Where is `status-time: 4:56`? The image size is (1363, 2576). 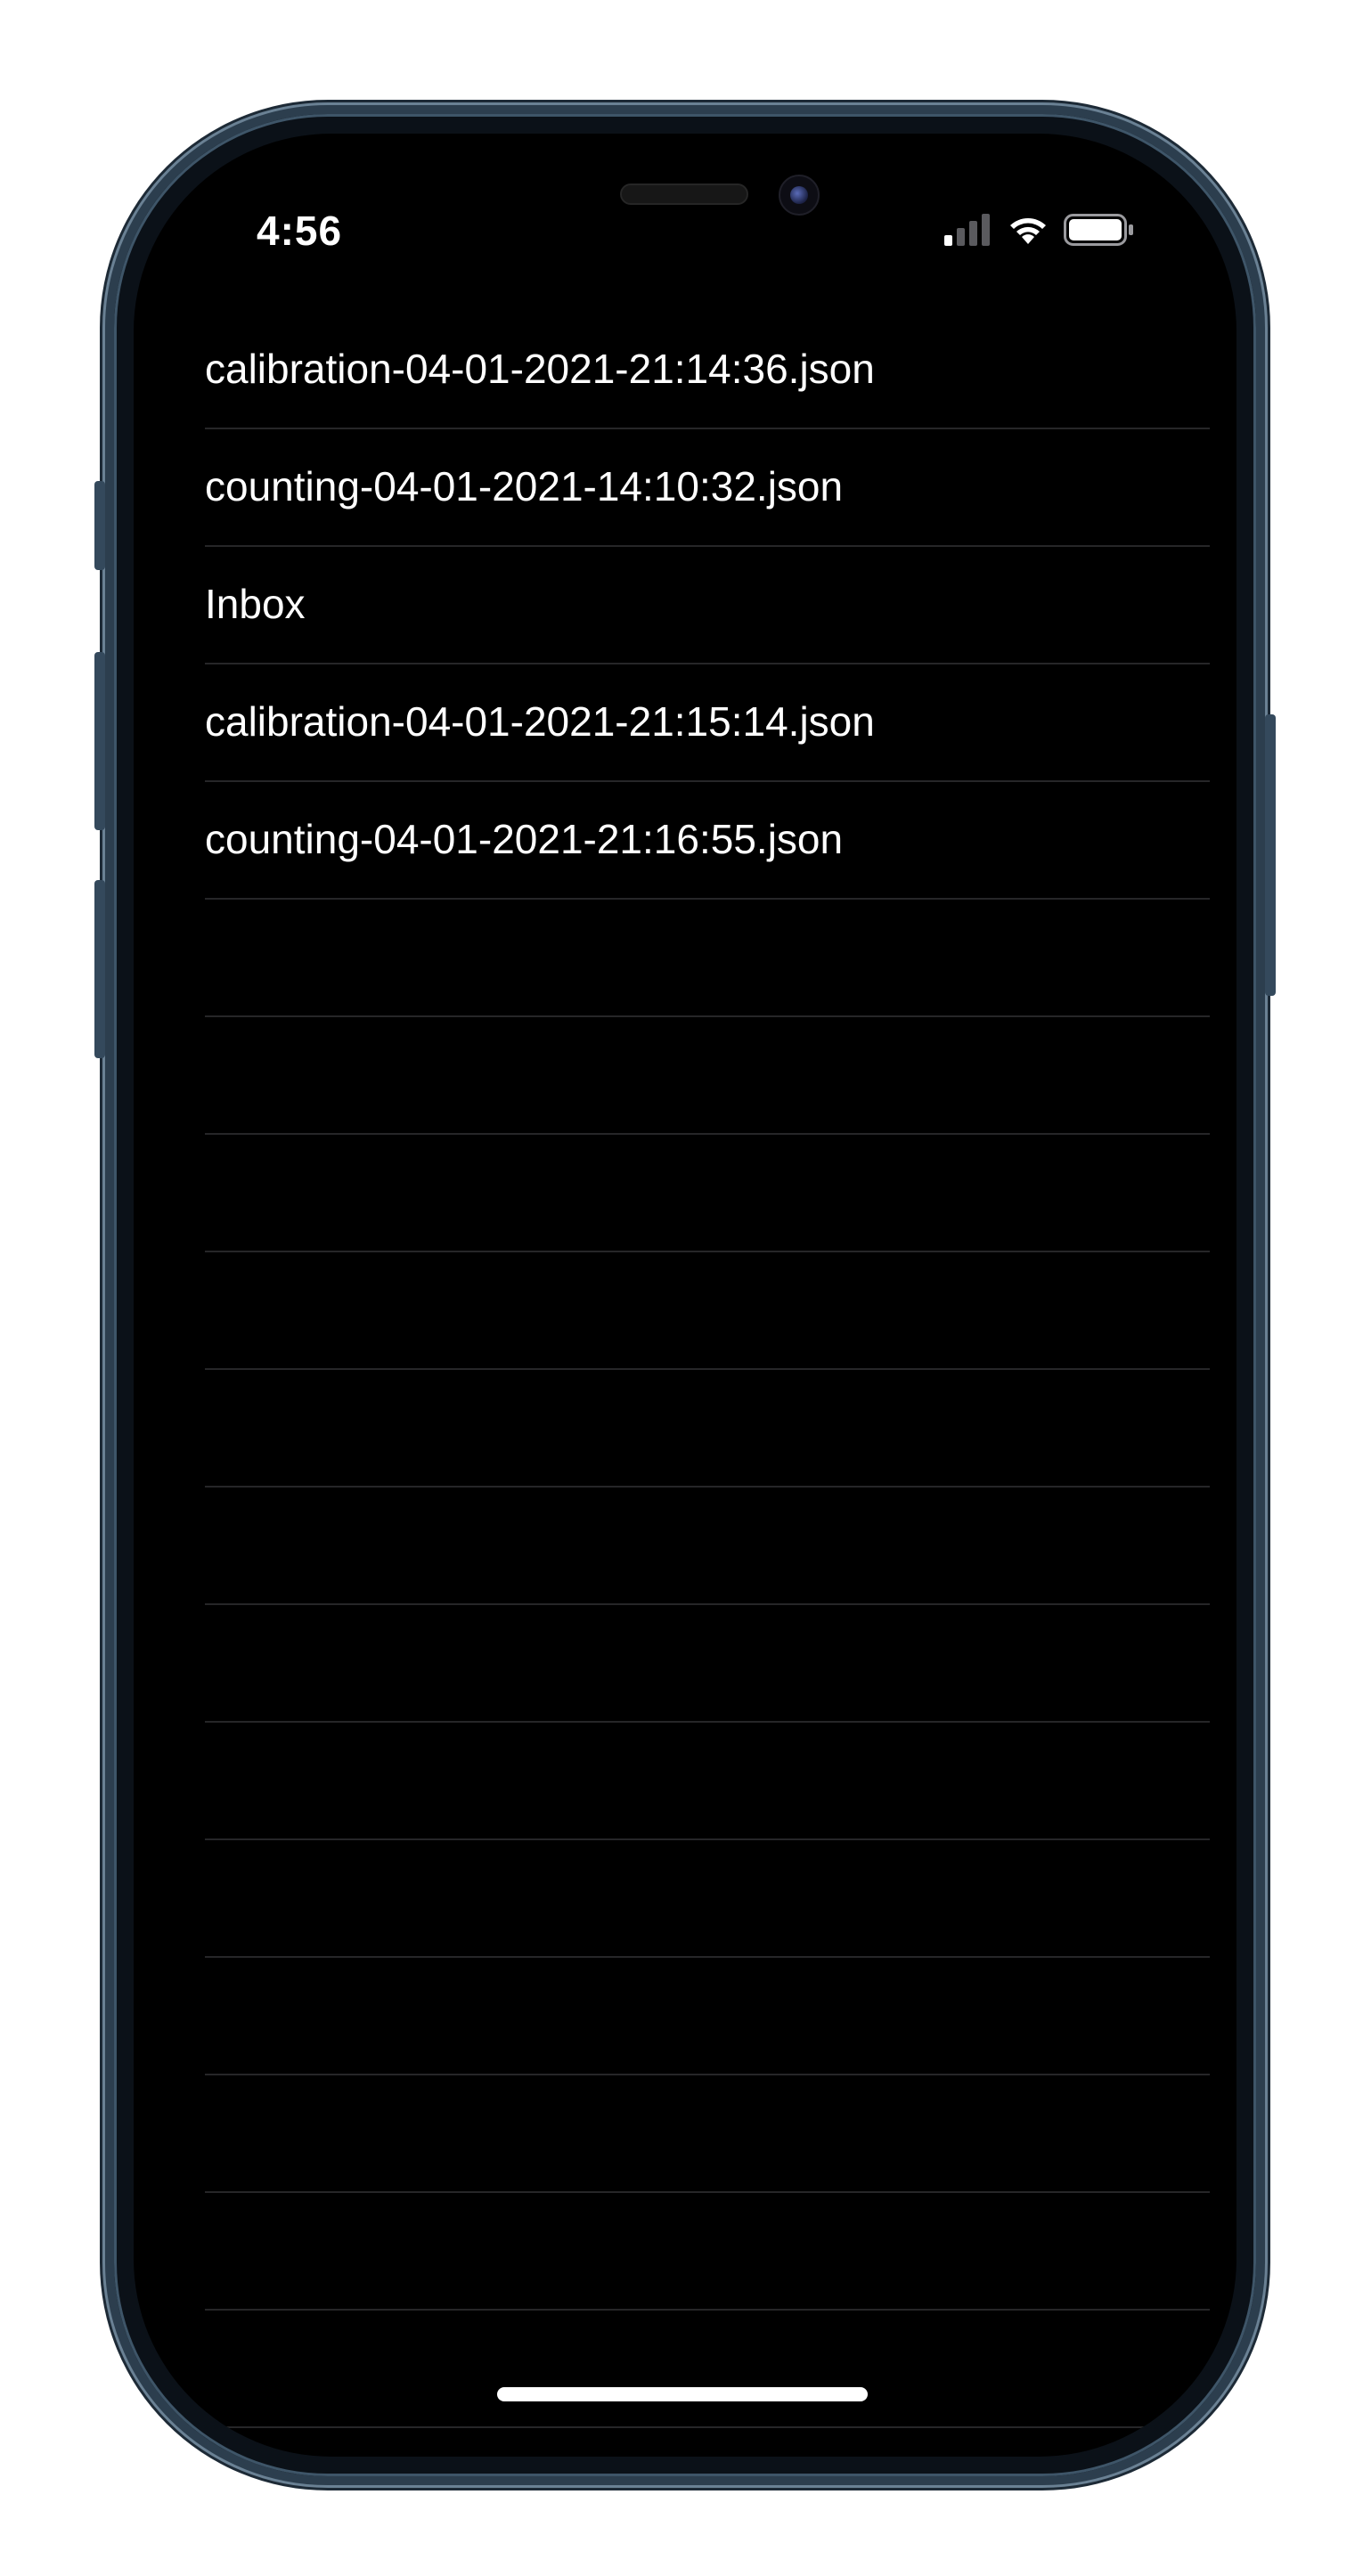
status-time: 4:56 is located at coordinates (300, 231).